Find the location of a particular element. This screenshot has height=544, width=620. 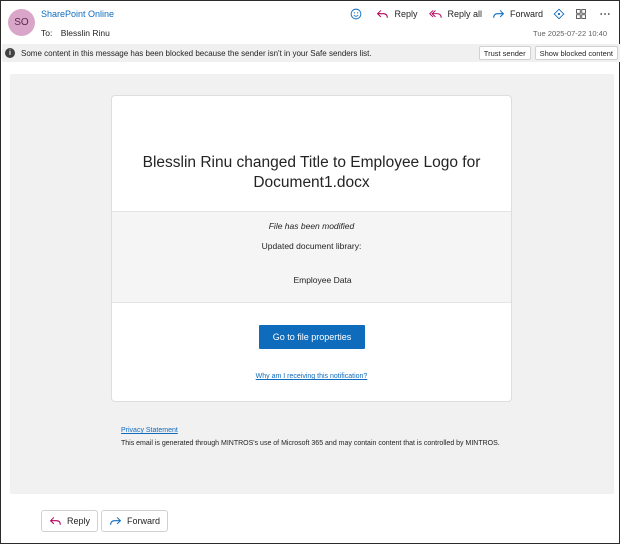

diamond-apps-icon is located at coordinates (559, 14).